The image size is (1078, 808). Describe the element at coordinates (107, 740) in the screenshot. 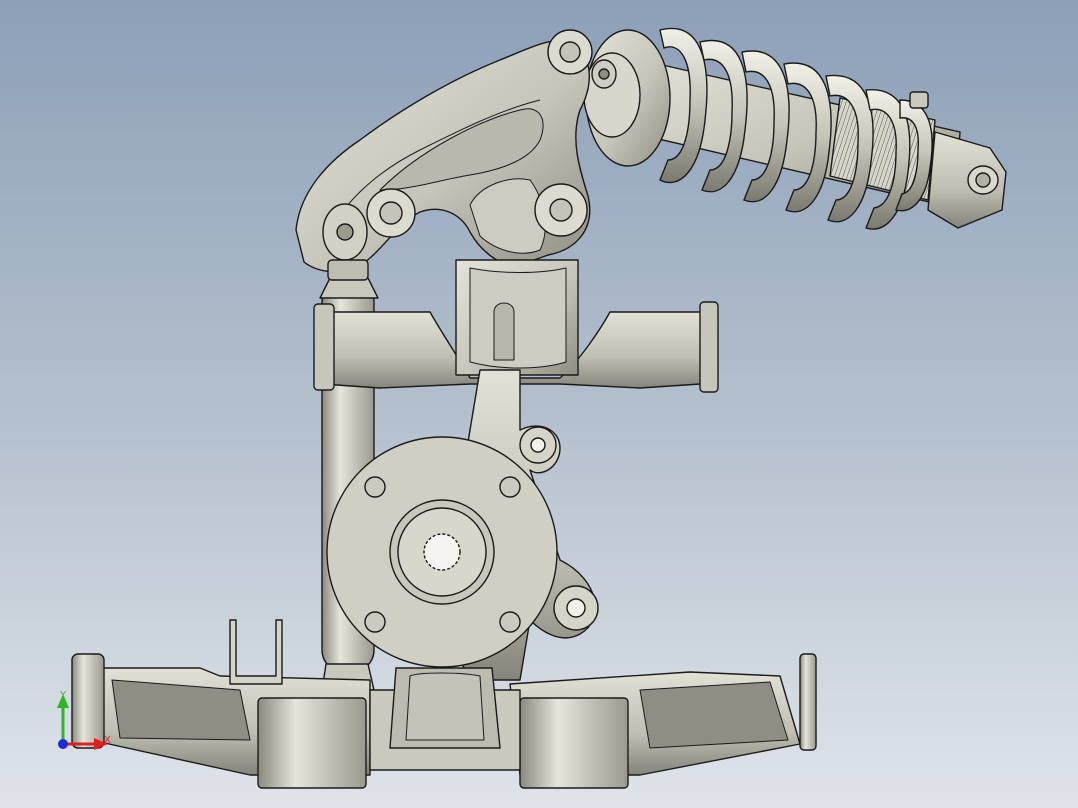

I see `x-axis-label: X` at that location.